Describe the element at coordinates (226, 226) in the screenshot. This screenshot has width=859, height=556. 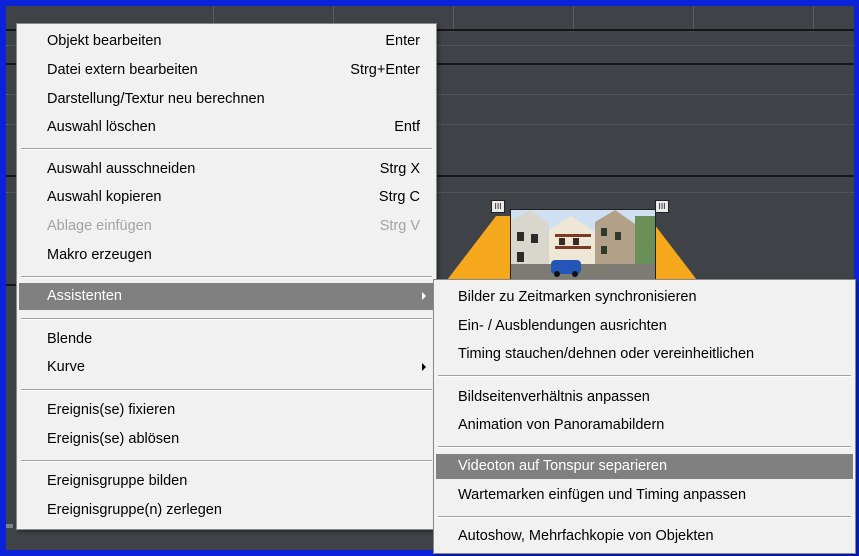
I see `menu-item-ablage-einfuegen: Ablage einfügen Strg V` at that location.